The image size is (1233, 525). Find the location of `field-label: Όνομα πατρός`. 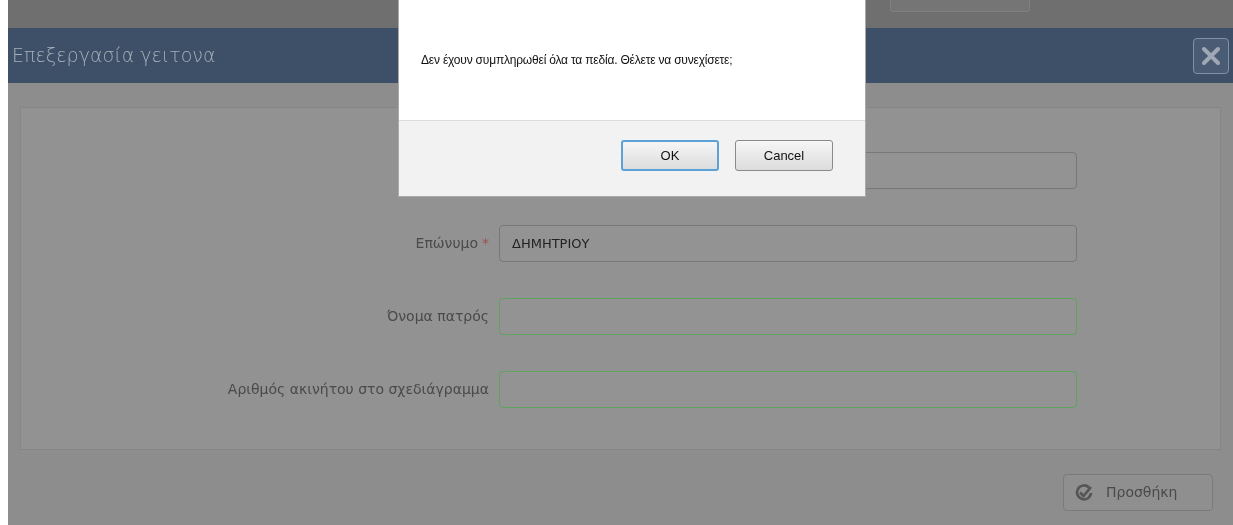

field-label: Όνομα πατρός is located at coordinates (437, 316).